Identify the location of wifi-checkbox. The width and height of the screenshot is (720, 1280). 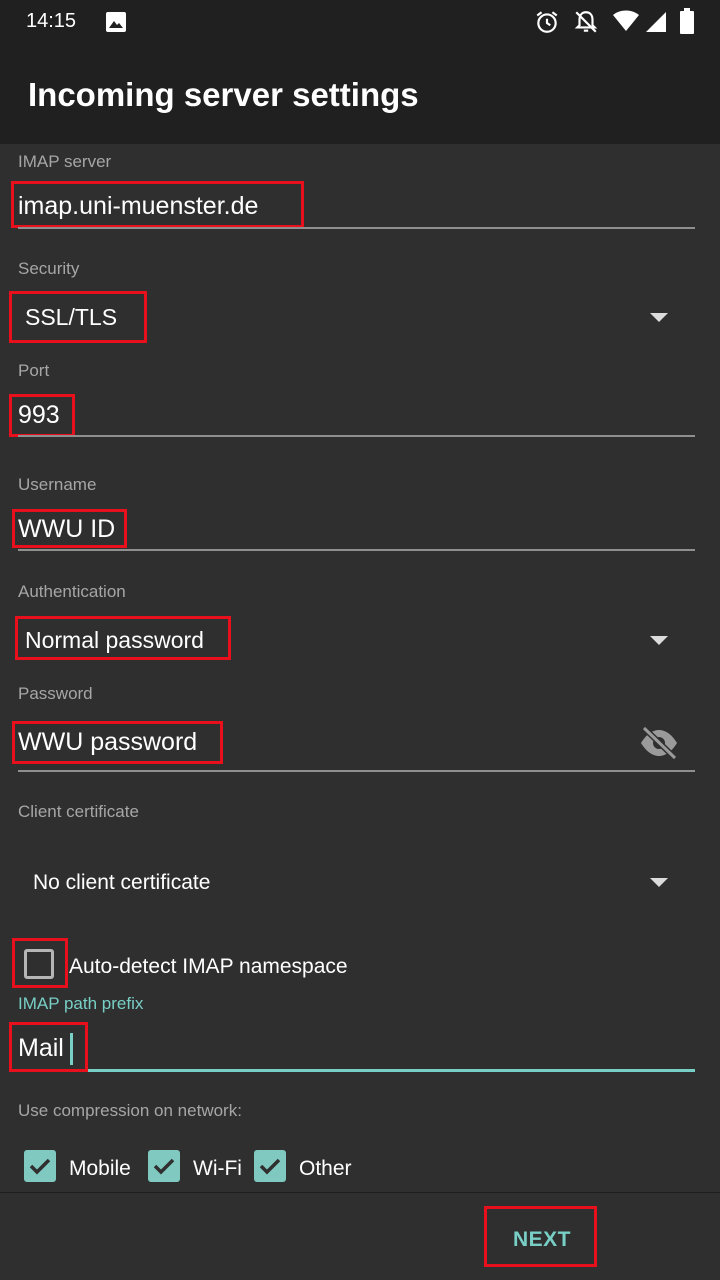
(164, 1166).